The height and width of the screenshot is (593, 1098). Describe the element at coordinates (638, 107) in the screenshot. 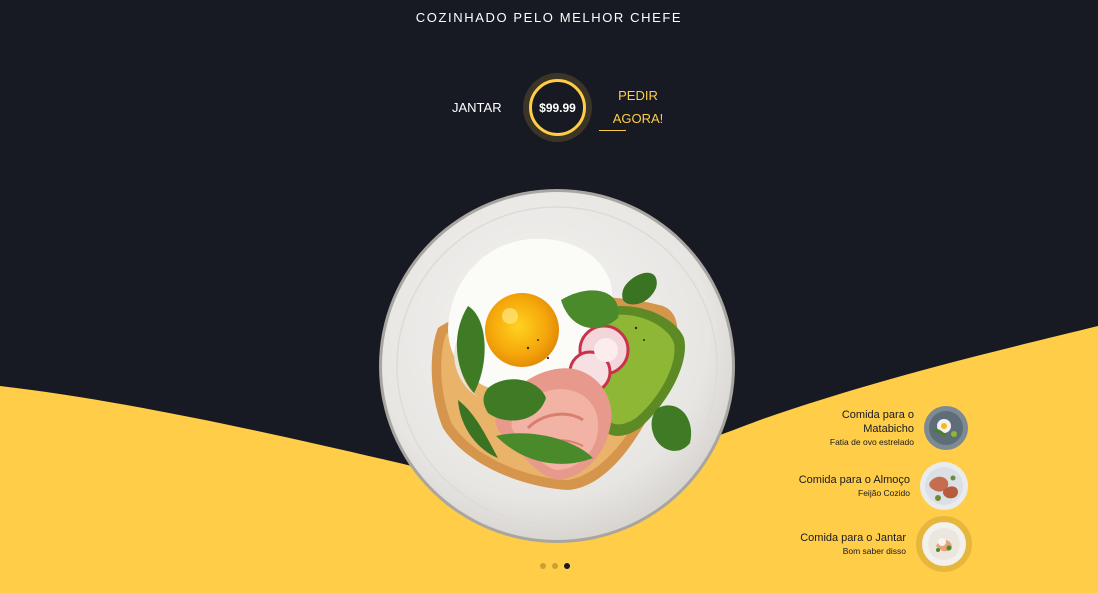

I see `order-now-link: PEDIR AGORA!` at that location.